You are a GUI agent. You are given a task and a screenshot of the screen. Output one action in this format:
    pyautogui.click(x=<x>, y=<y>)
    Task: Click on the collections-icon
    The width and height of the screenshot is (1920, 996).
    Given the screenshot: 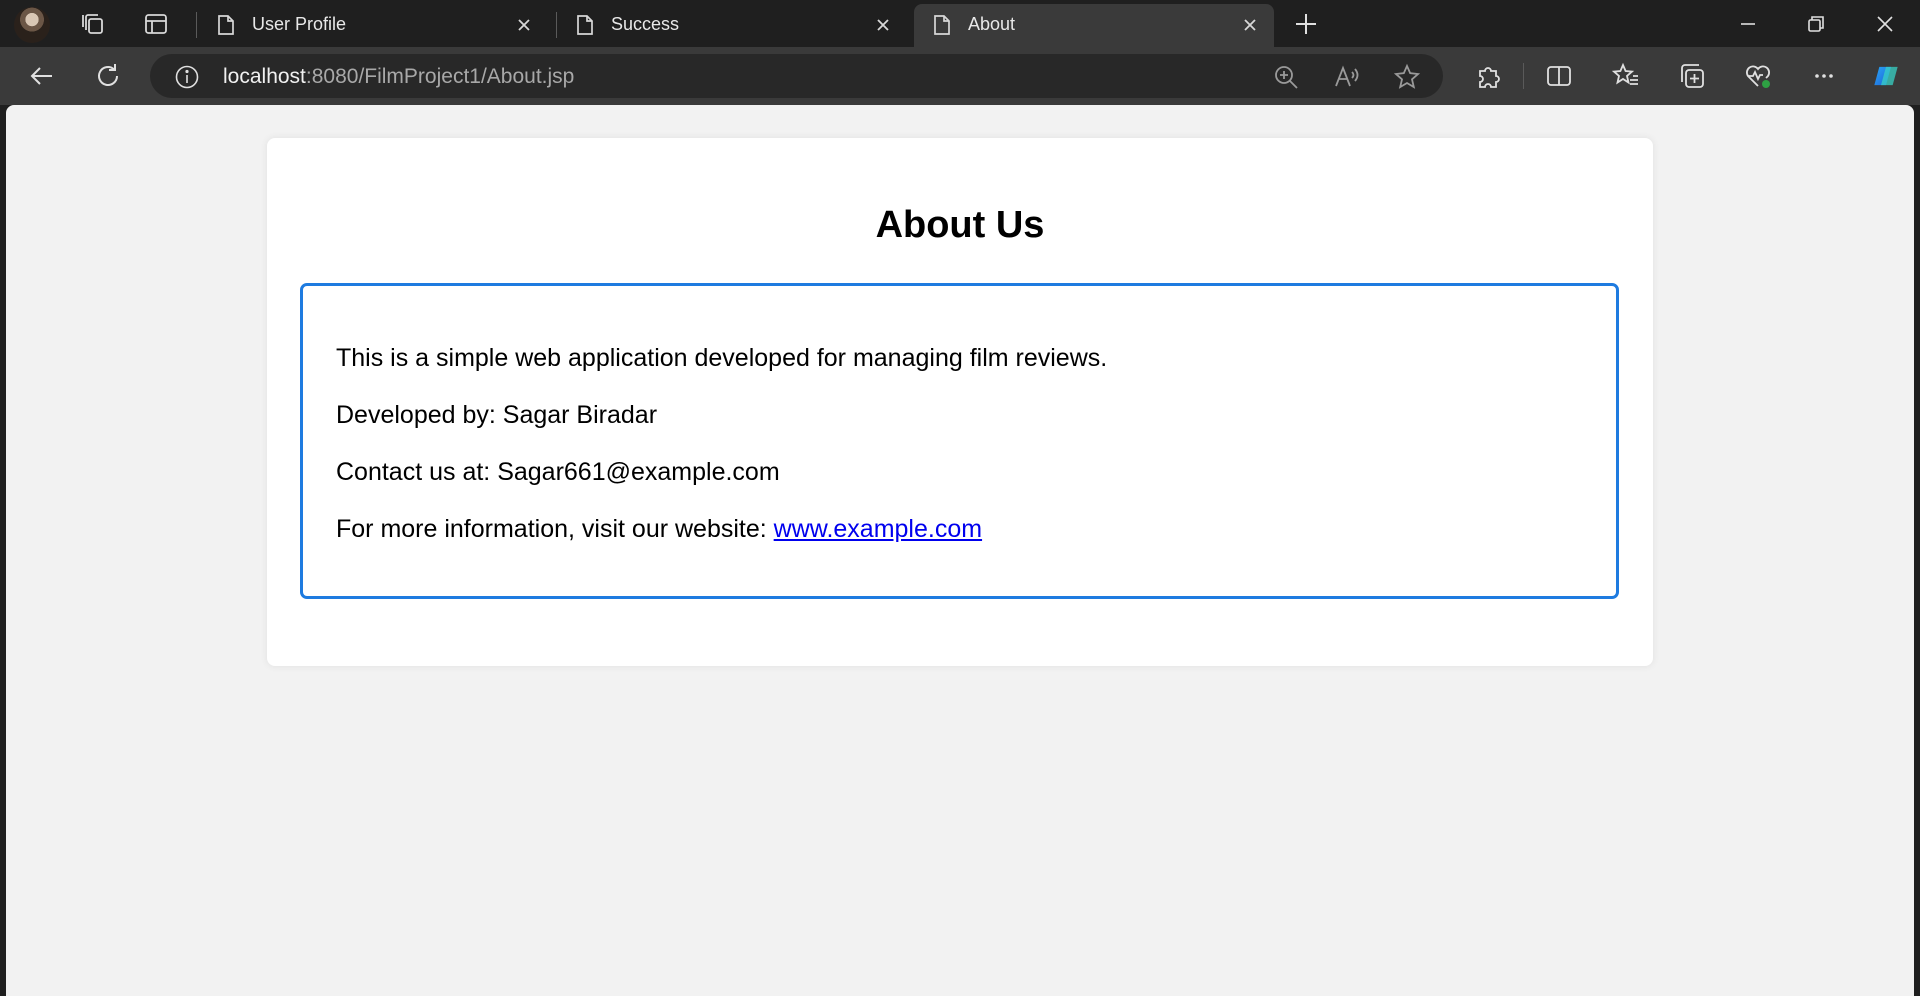 What is the action you would take?
    pyautogui.click(x=1692, y=76)
    